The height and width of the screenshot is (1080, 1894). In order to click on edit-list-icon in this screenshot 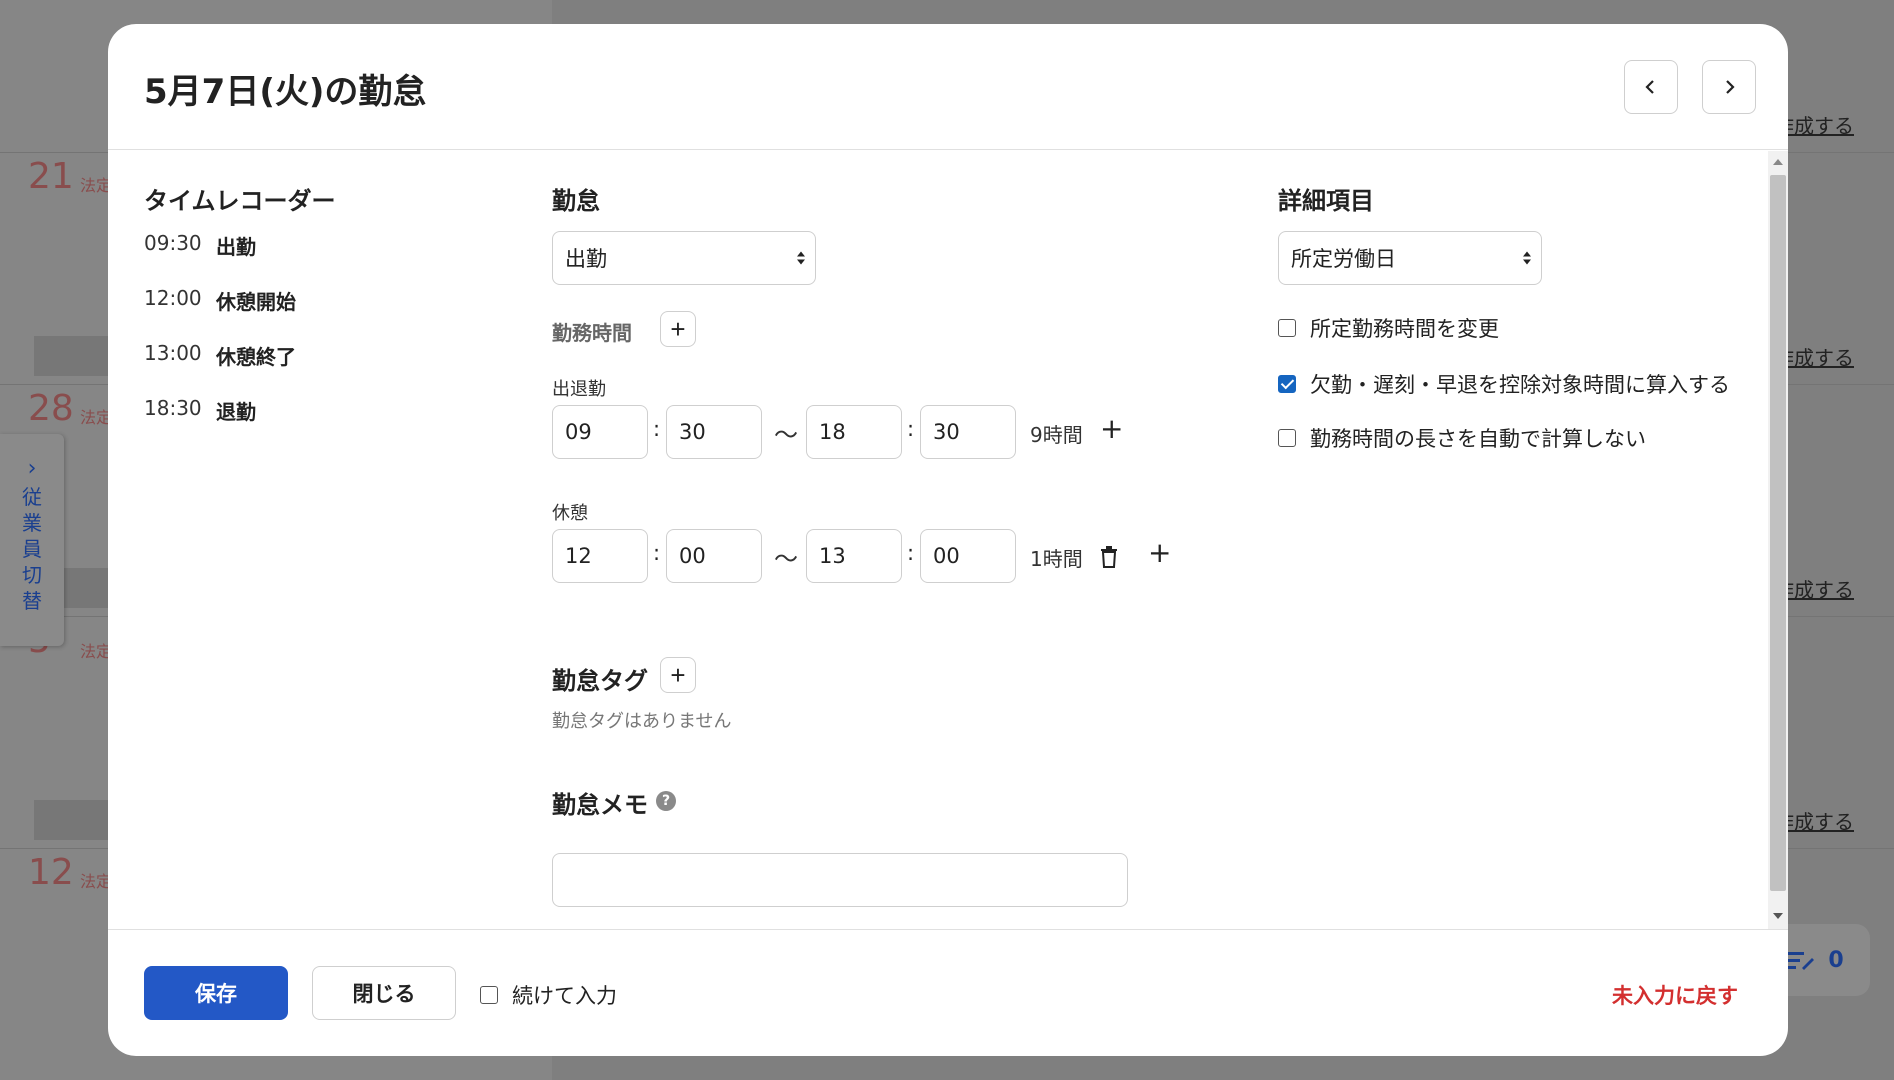, I will do `click(1801, 961)`.